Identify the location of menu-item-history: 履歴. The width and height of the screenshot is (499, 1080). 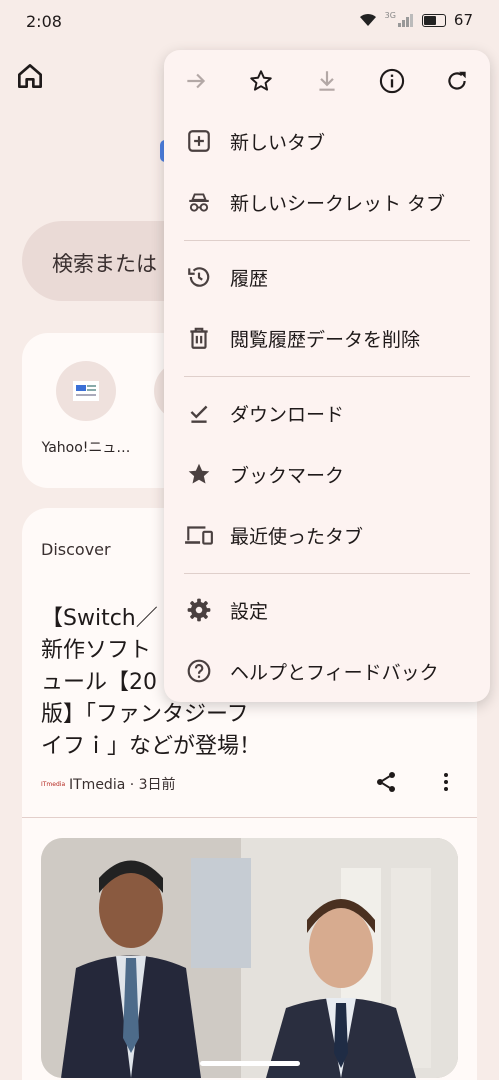
(327, 277).